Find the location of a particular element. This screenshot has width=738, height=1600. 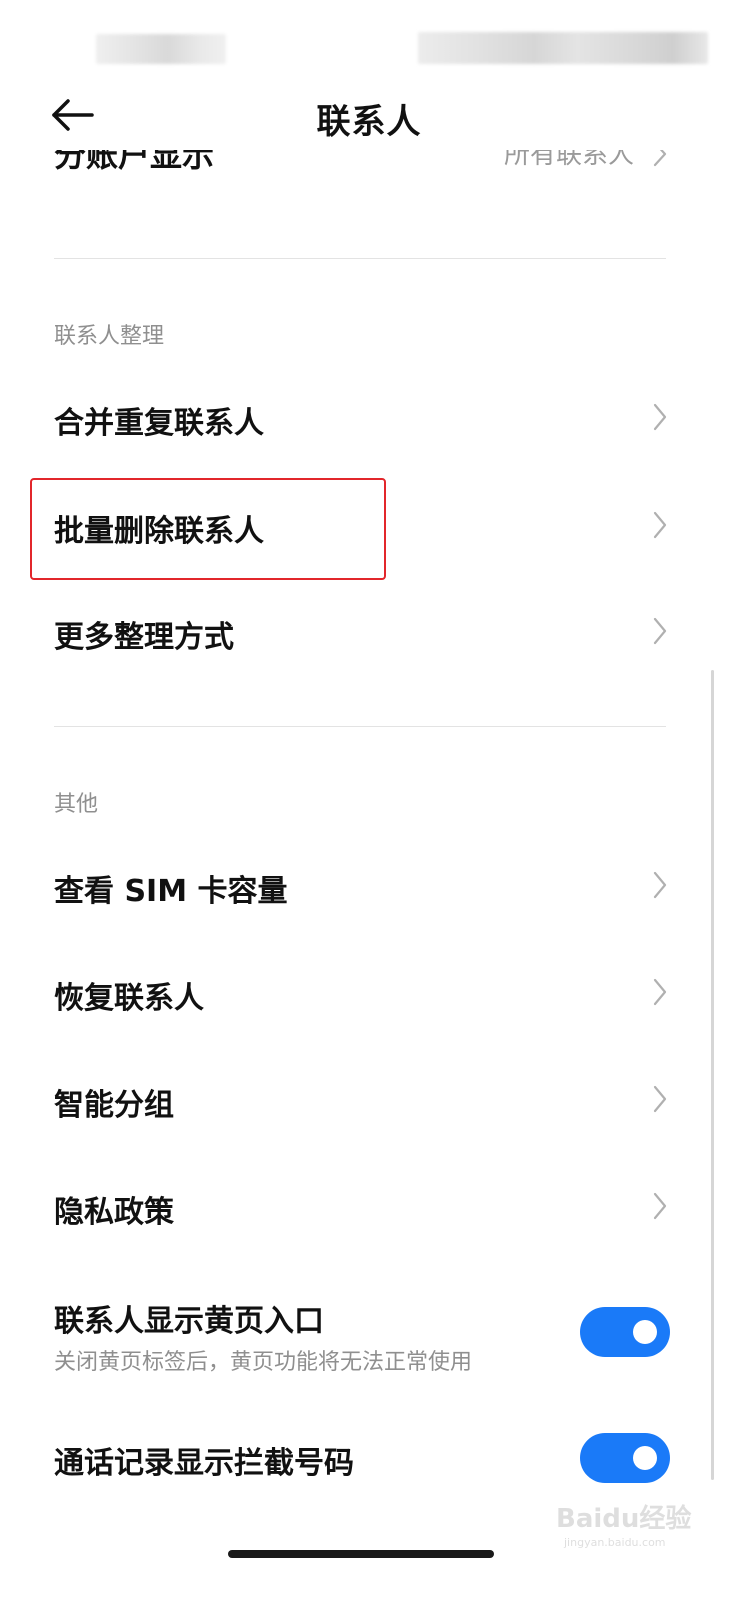

blocked-numbers-switch is located at coordinates (625, 1458).